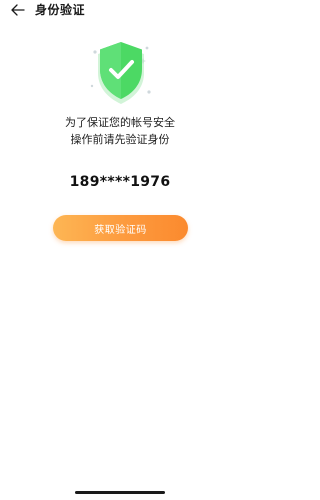  I want to click on get-code-label: 获取验证码, so click(120, 230).